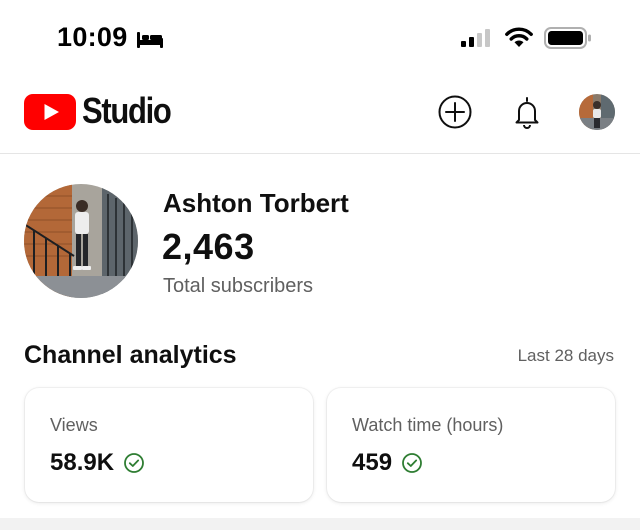 The width and height of the screenshot is (640, 530). Describe the element at coordinates (92, 37) in the screenshot. I see `status-time: 10:09` at that location.